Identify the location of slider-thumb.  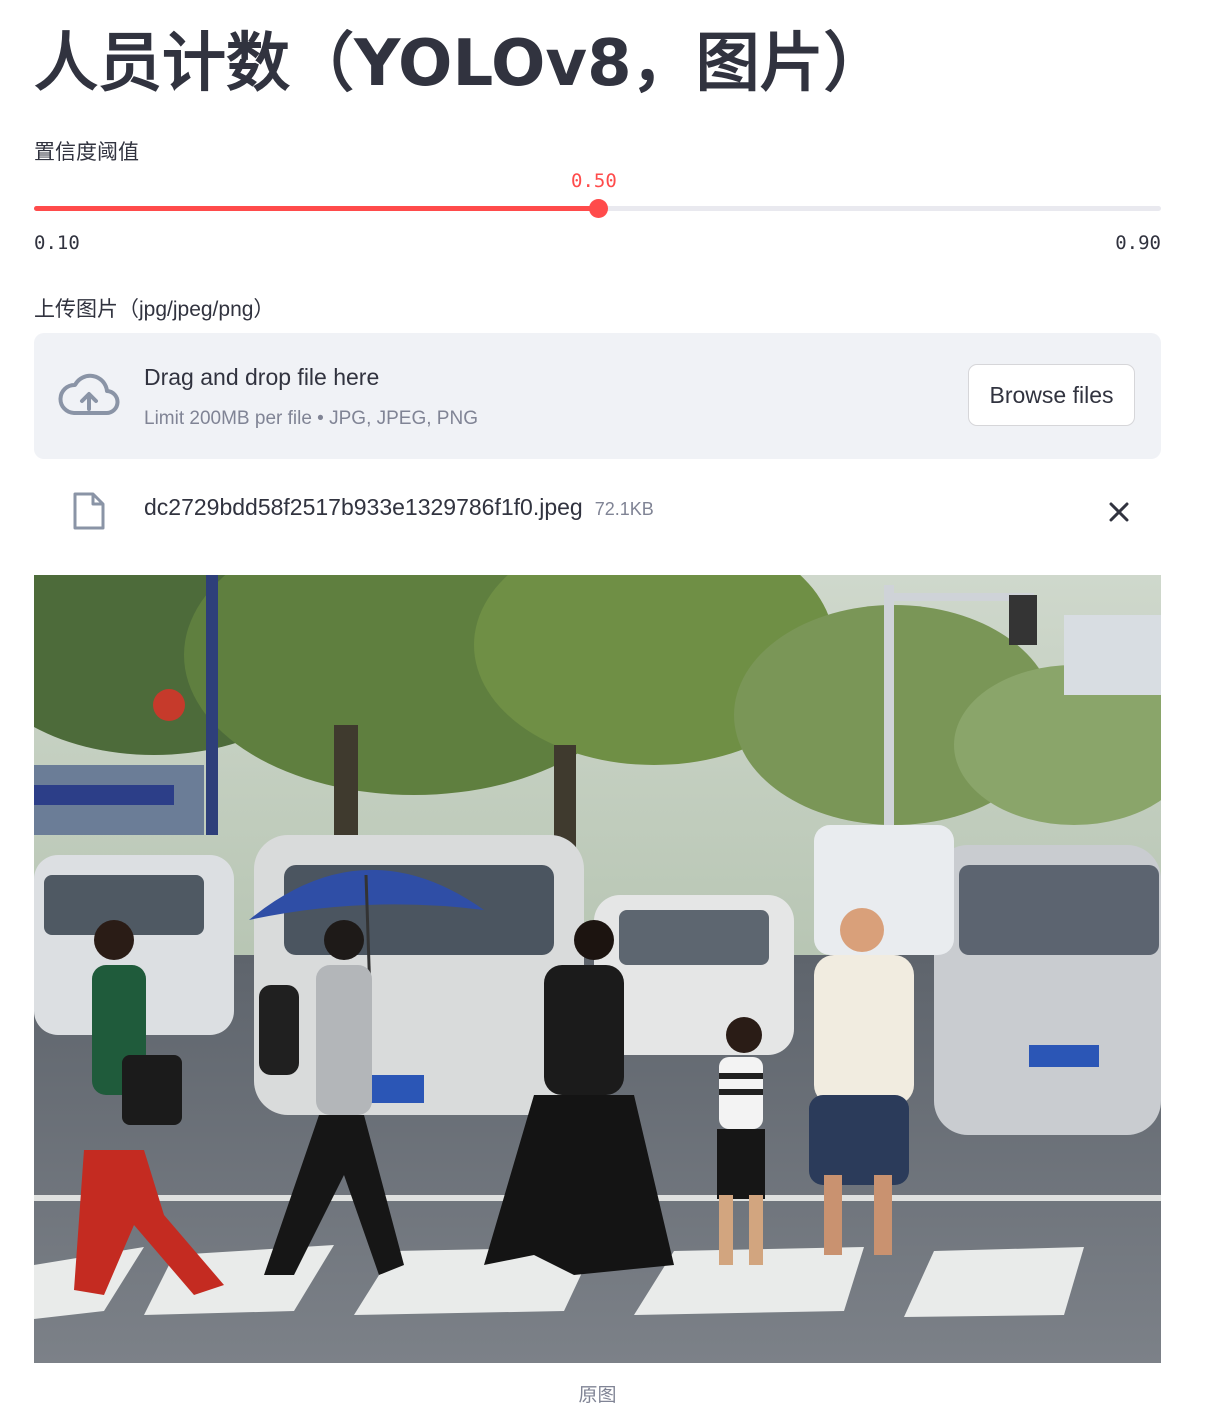
(598, 208).